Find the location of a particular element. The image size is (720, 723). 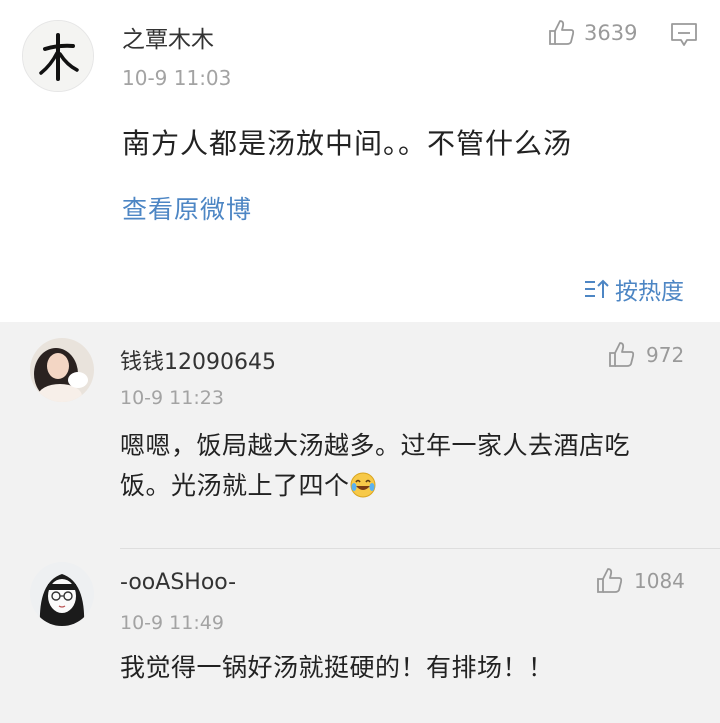

reply-timestamp: 10-9 11:49 is located at coordinates (172, 623).